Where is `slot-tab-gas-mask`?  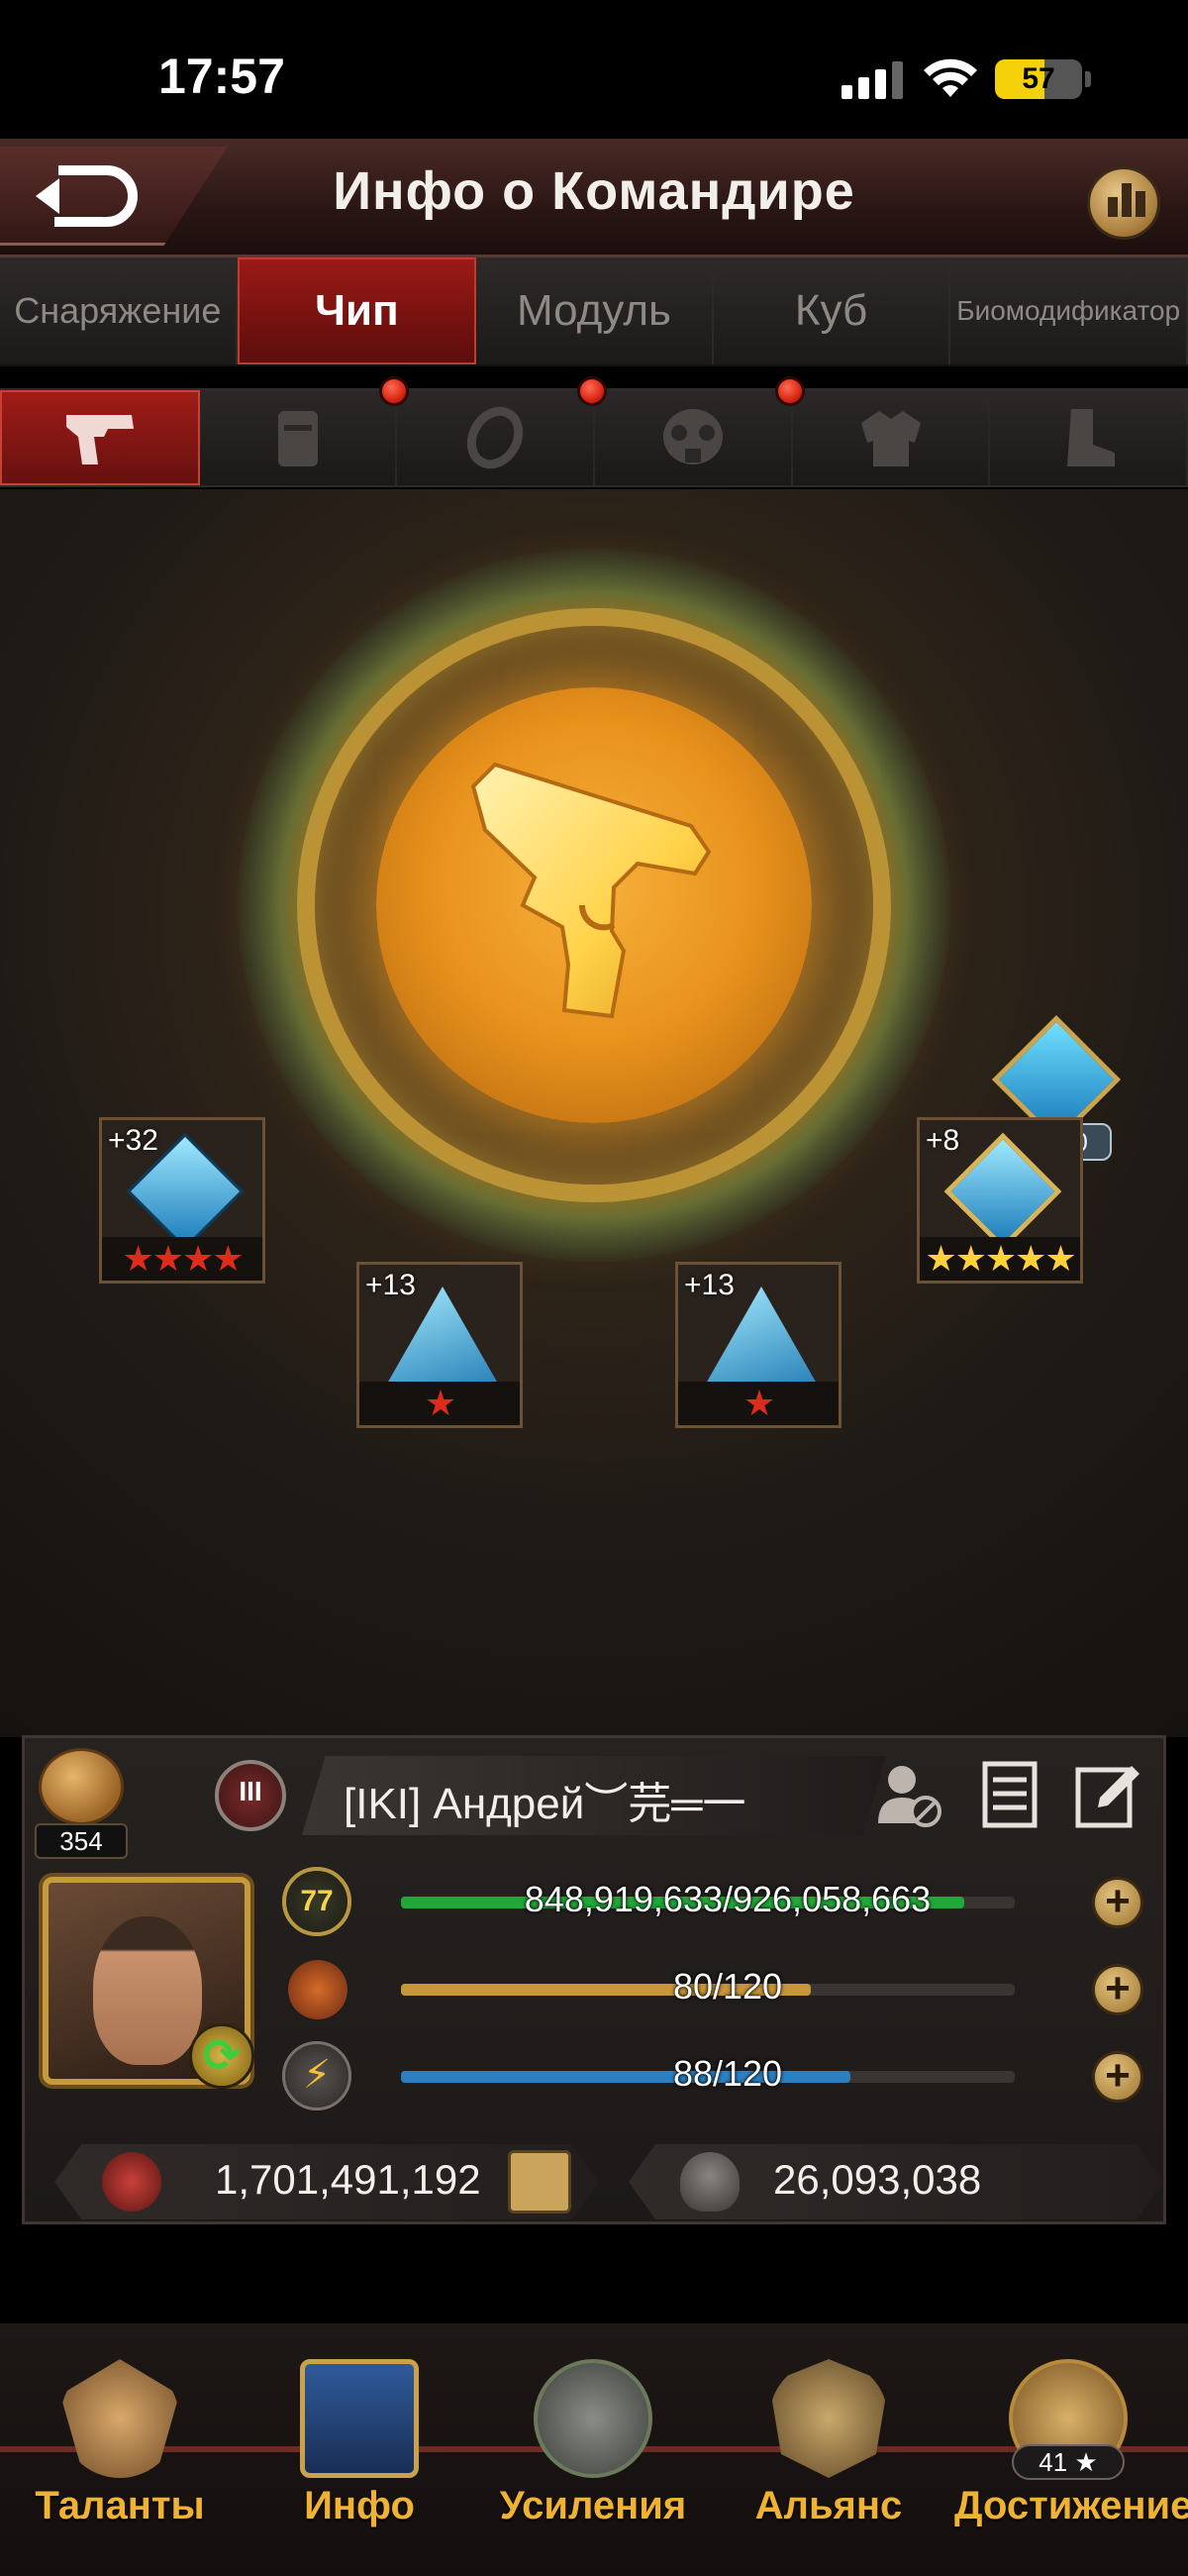
slot-tab-gas-mask is located at coordinates (700, 430).